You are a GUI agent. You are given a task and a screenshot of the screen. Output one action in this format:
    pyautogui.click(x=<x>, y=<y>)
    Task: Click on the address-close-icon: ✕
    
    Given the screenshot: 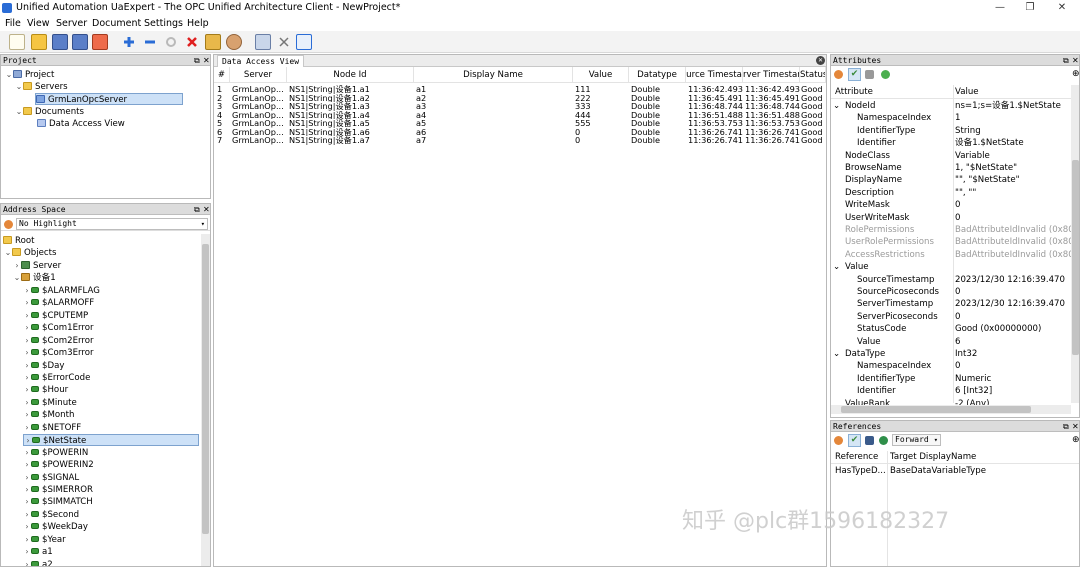 What is the action you would take?
    pyautogui.click(x=206, y=209)
    